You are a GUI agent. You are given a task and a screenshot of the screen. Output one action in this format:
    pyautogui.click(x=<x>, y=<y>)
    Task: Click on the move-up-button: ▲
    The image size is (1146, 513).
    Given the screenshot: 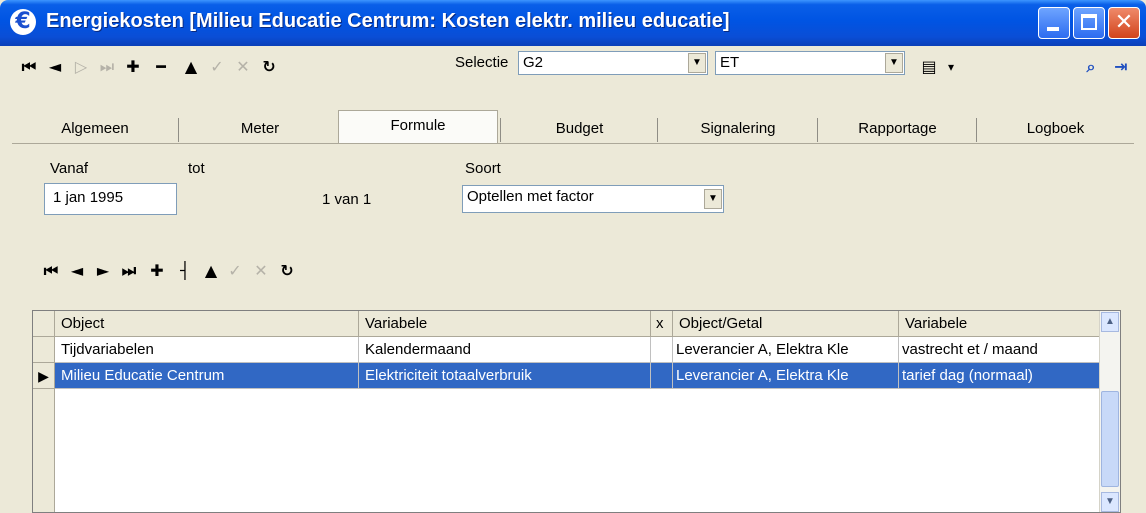 What is the action you would take?
    pyautogui.click(x=191, y=67)
    